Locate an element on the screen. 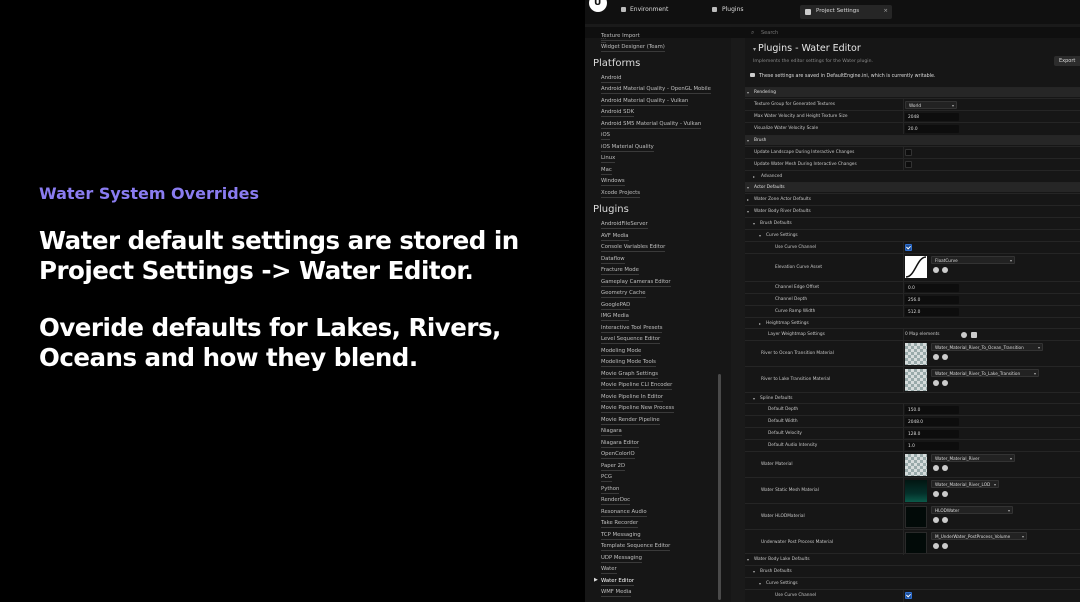 The image size is (1080, 602). nav-item: AndroidFileServer is located at coordinates (624, 225).